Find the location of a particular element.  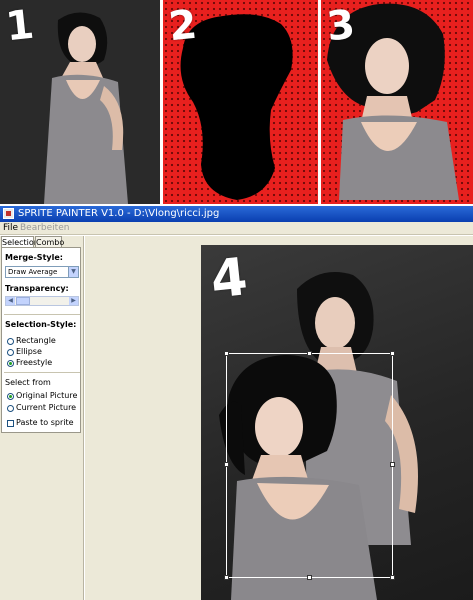

paste-to-sprite-checkbox is located at coordinates (10, 423).